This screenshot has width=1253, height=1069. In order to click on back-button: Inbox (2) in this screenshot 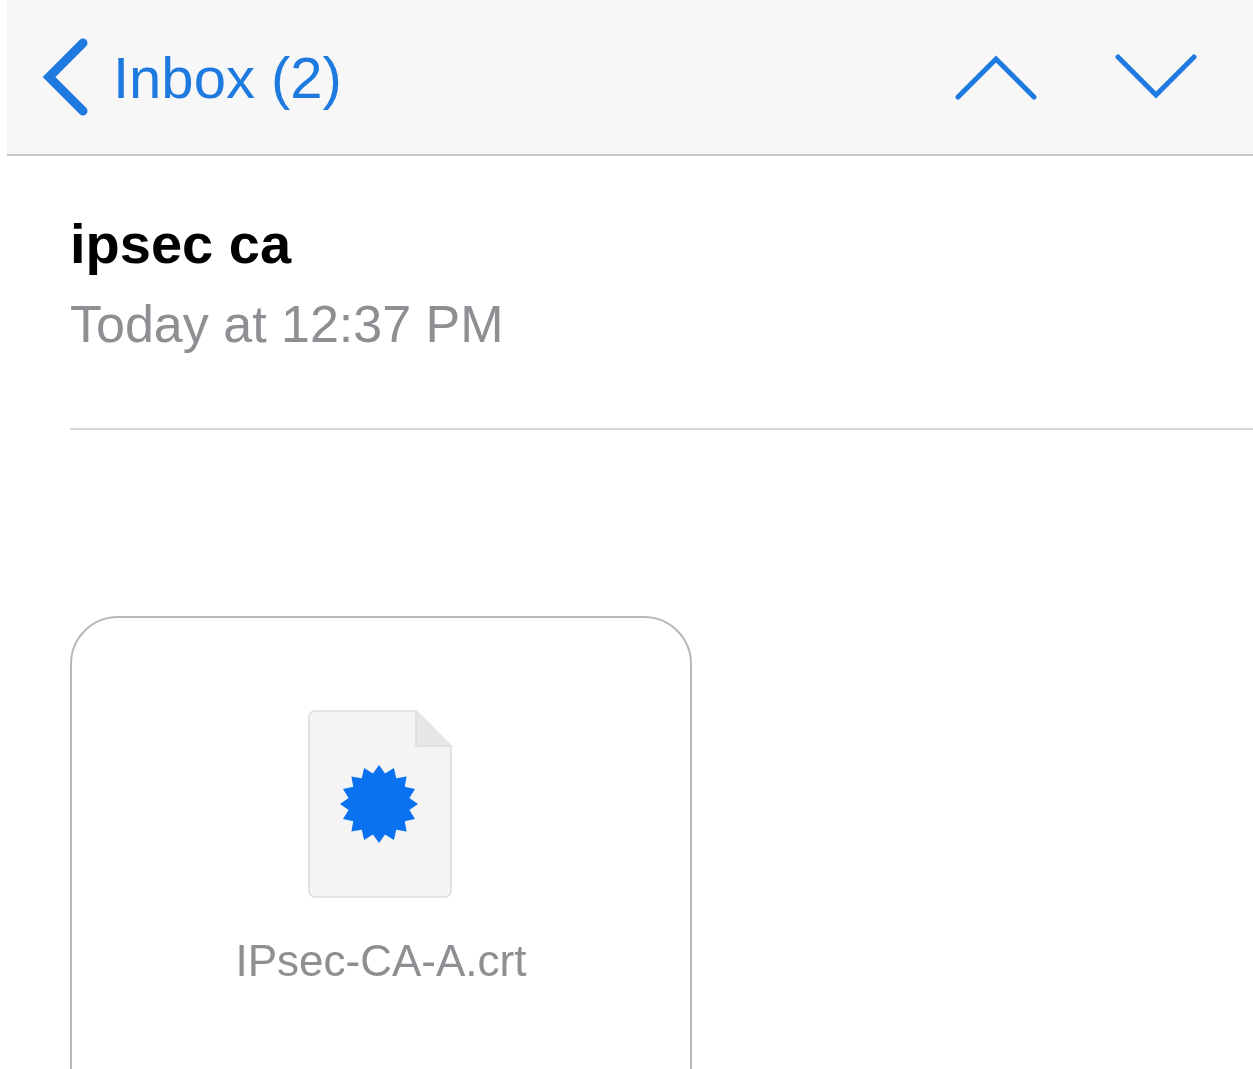, I will do `click(190, 77)`.